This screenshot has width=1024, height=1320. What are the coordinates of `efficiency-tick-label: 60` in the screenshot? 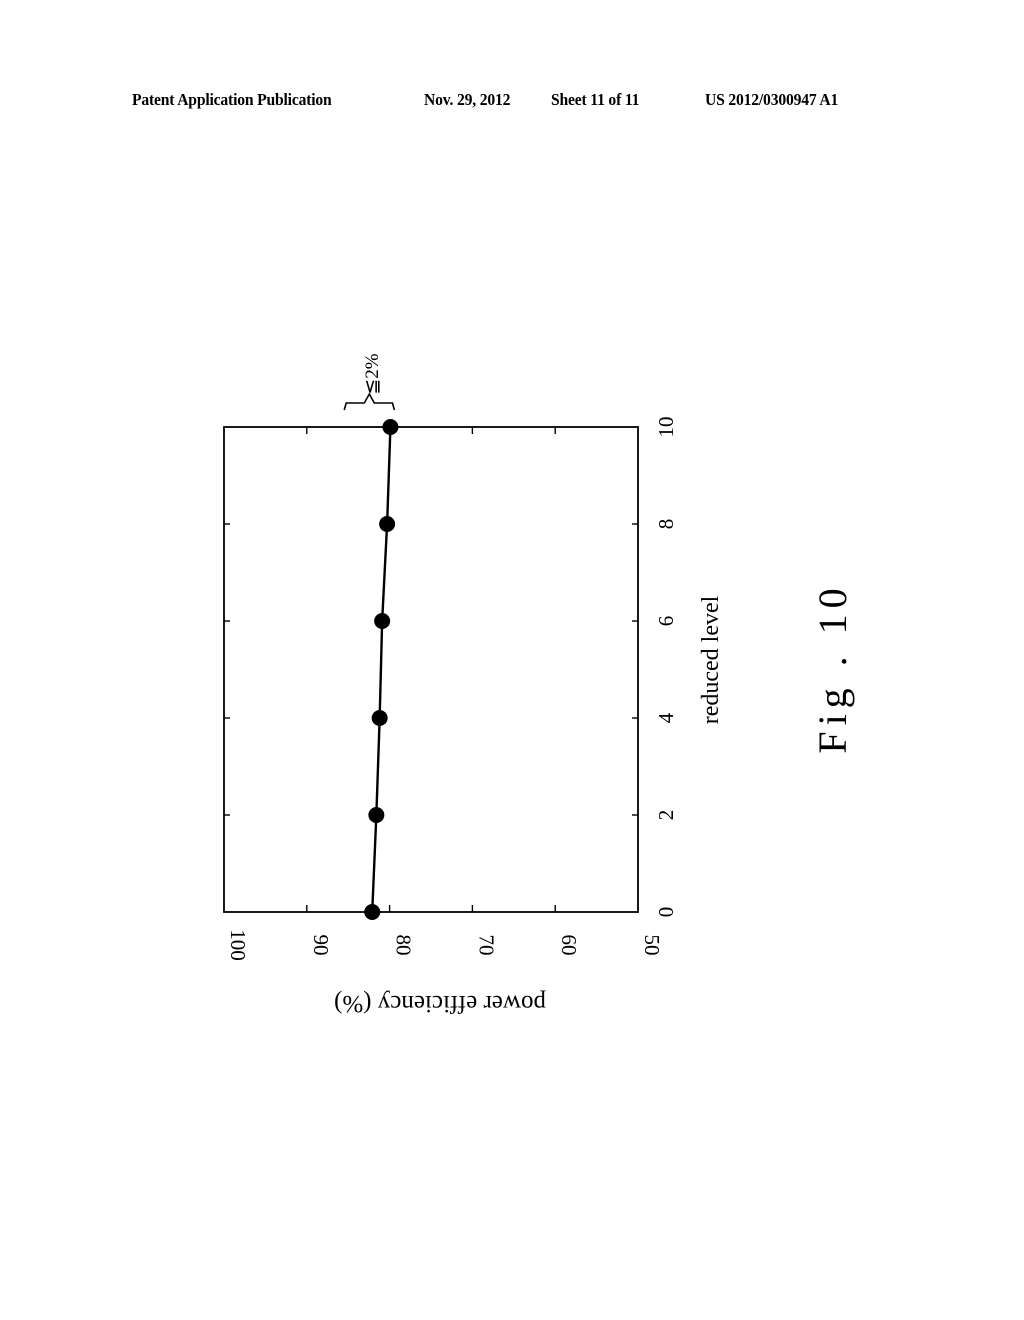 It's located at (569, 945).